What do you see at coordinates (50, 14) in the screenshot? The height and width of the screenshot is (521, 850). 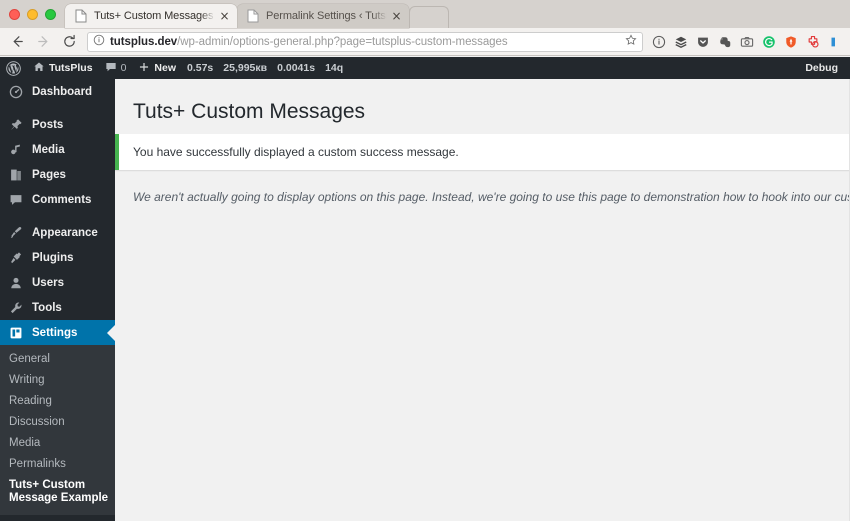 I see `zoom-window-button` at bounding box center [50, 14].